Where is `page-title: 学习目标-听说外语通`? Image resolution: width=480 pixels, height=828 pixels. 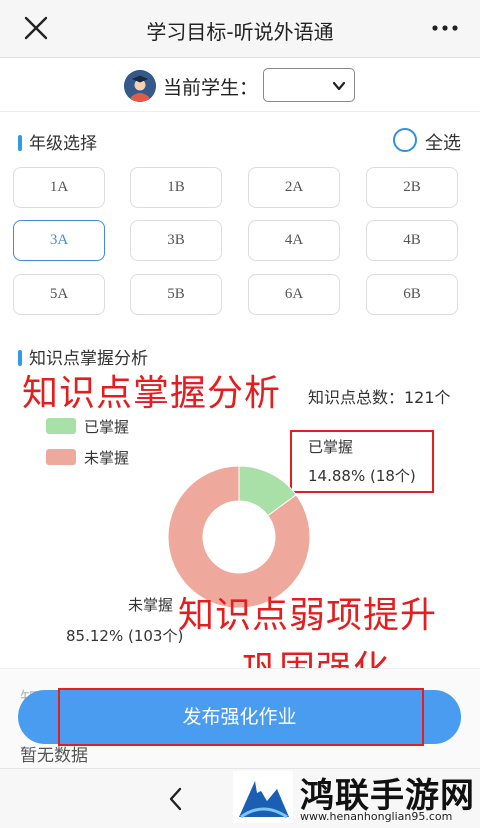
page-title: 学习目标-听说外语通 is located at coordinates (240, 32).